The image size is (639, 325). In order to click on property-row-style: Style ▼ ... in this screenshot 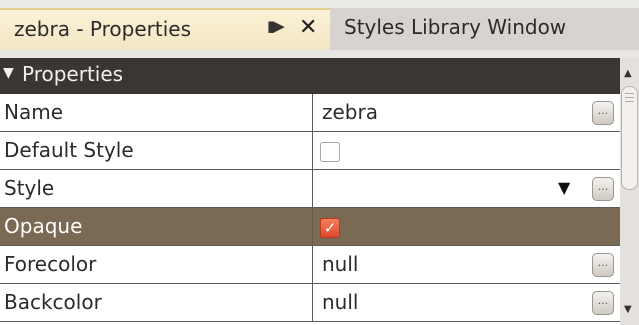, I will do `click(310, 189)`.